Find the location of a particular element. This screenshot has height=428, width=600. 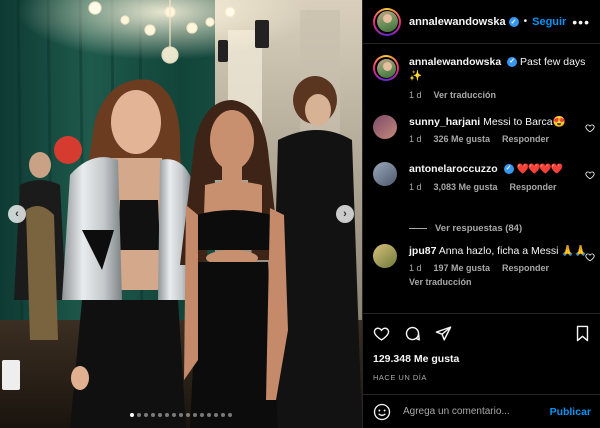

comment-text: Anna hazlo, ficha a Messi 🙏🙏 is located at coordinates (513, 251).